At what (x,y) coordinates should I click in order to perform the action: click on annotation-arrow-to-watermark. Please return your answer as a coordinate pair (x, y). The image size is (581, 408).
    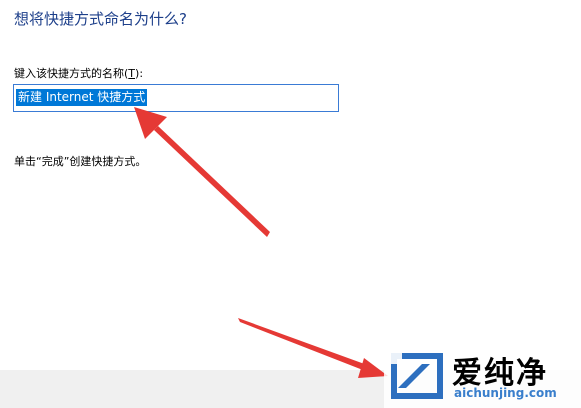
    Looking at the image, I should click on (313, 348).